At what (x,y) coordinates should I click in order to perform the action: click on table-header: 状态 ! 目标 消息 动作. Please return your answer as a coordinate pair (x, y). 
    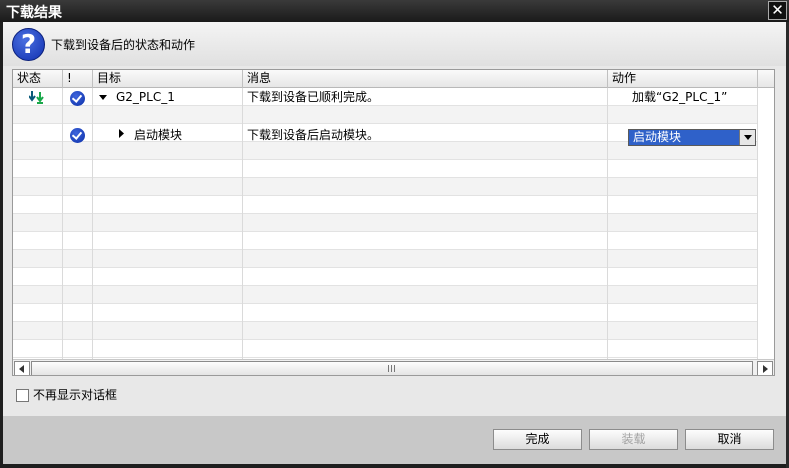
    Looking at the image, I should click on (393, 79).